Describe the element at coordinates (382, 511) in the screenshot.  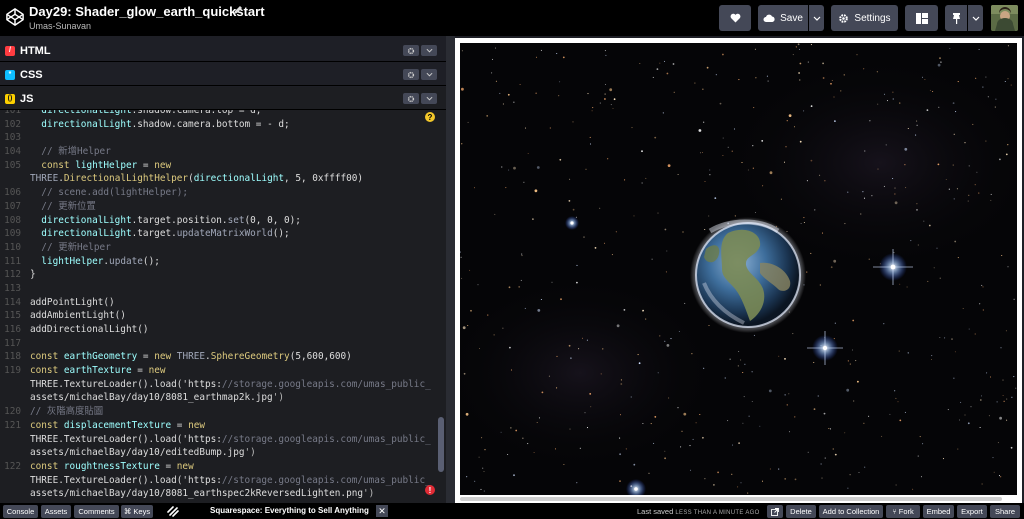
I see `close-icon: ✕` at that location.